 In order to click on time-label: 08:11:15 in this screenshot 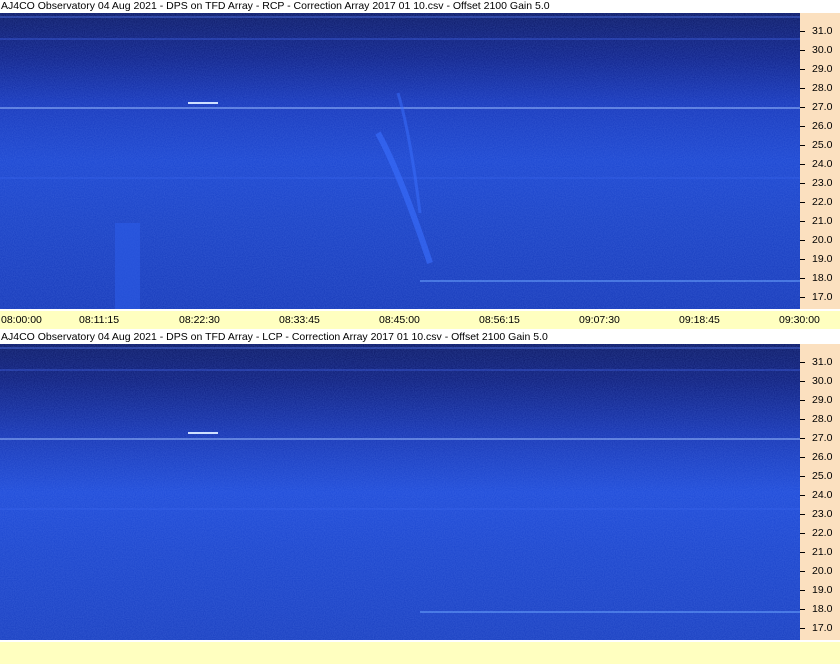, I will do `click(99, 320)`.